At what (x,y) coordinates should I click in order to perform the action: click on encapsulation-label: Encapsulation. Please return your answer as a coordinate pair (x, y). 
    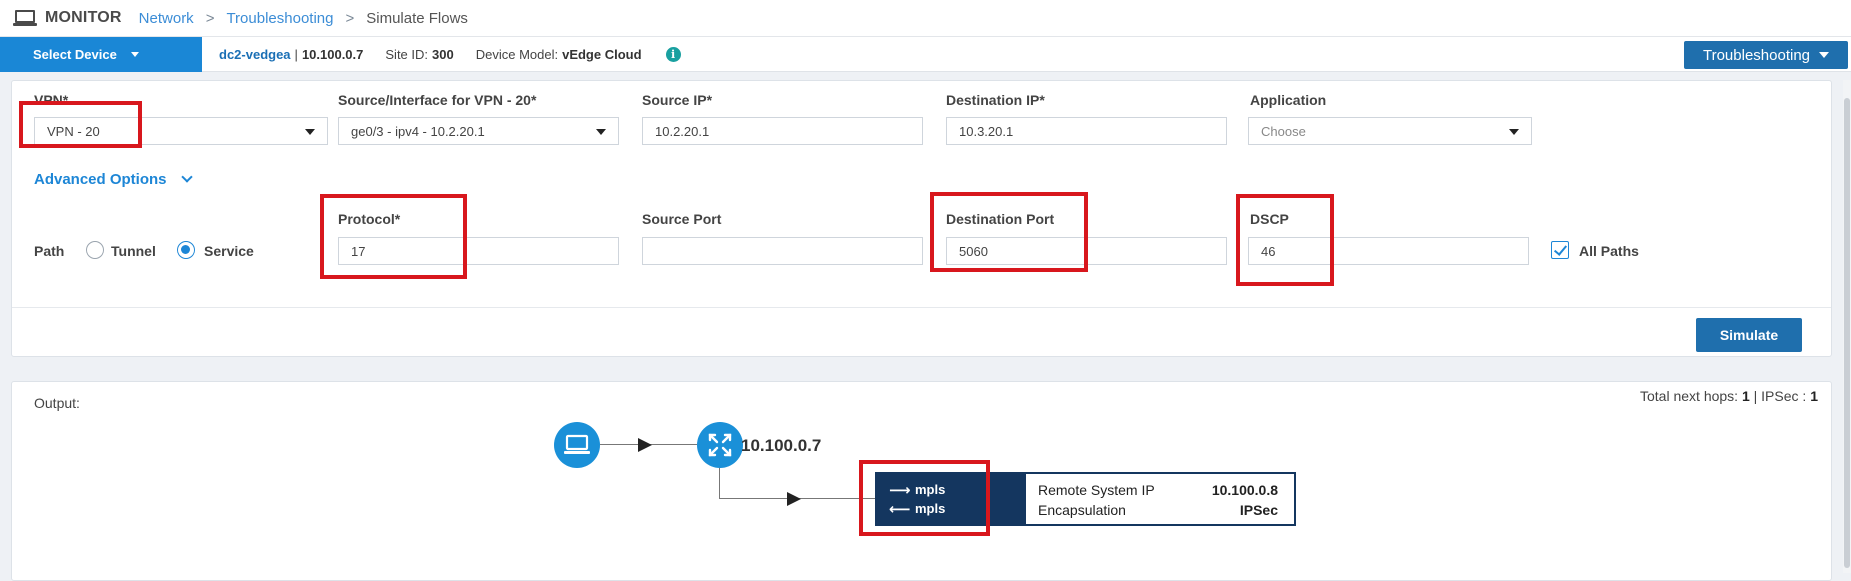
    Looking at the image, I should click on (1082, 510).